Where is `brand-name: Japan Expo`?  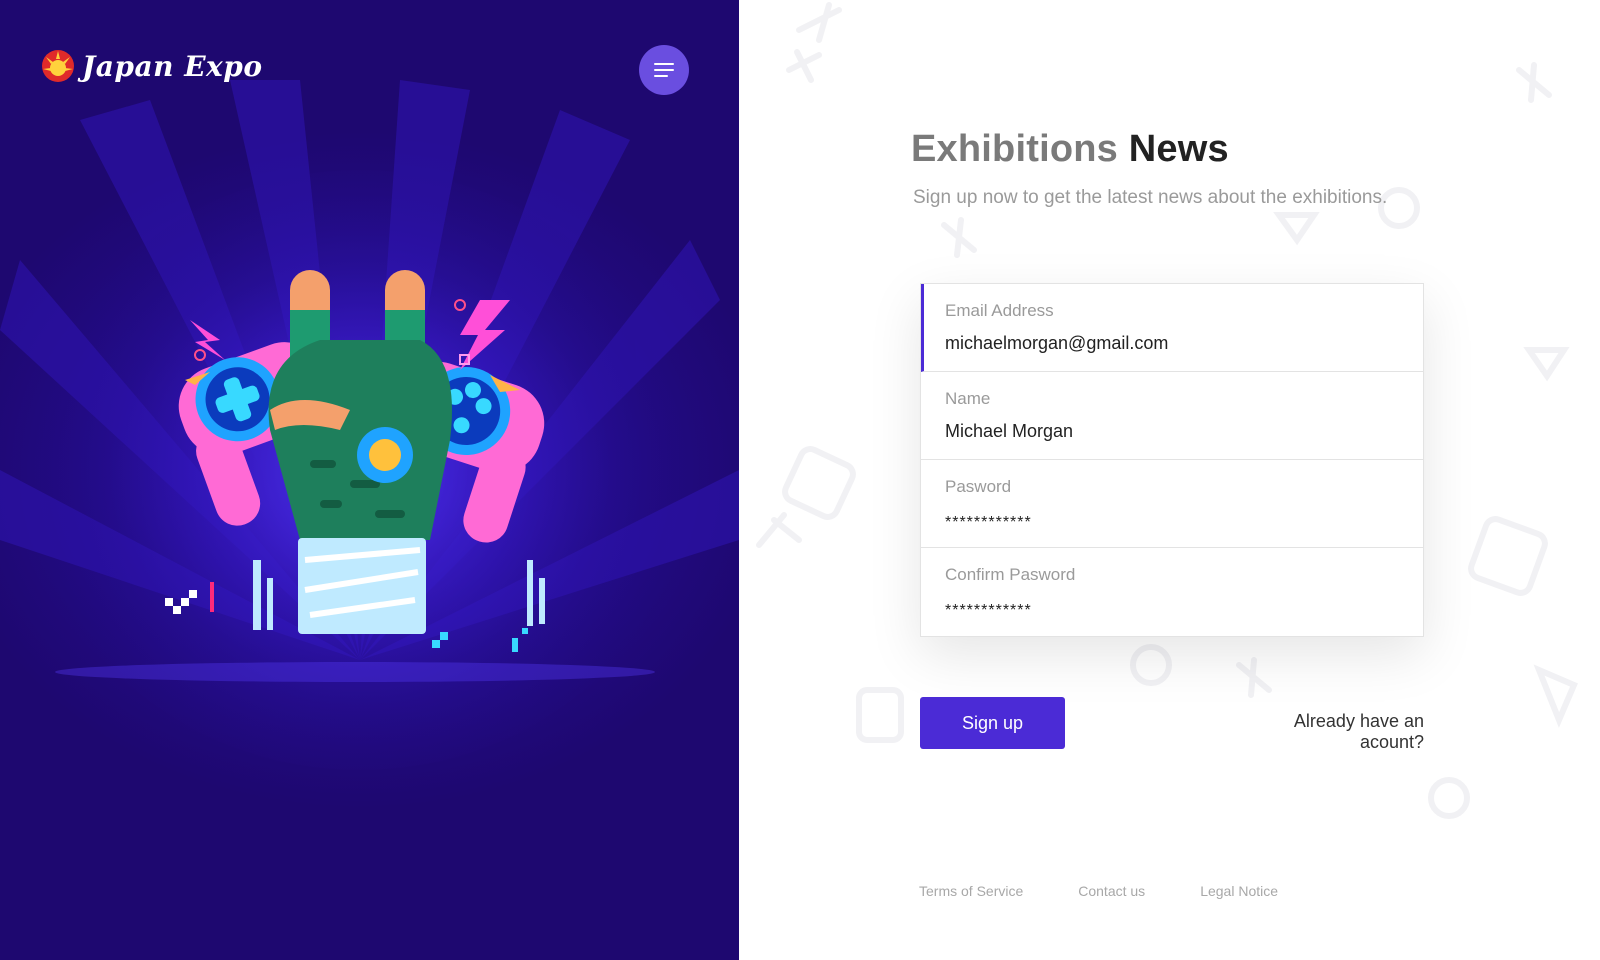 brand-name: Japan Expo is located at coordinates (172, 66).